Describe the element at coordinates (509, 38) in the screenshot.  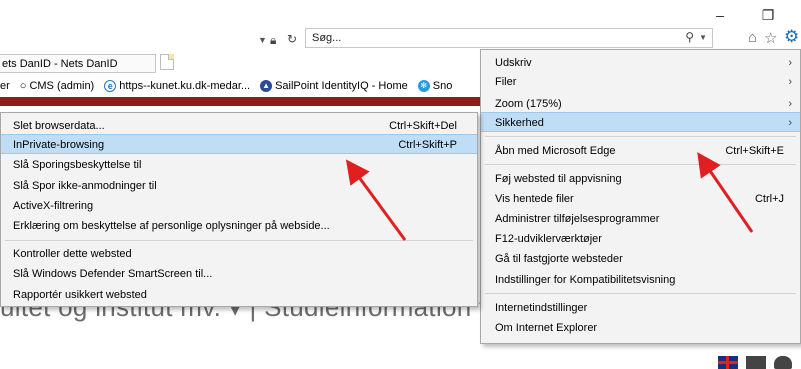
I see `search-input: Søg... ⚲ ▼` at that location.